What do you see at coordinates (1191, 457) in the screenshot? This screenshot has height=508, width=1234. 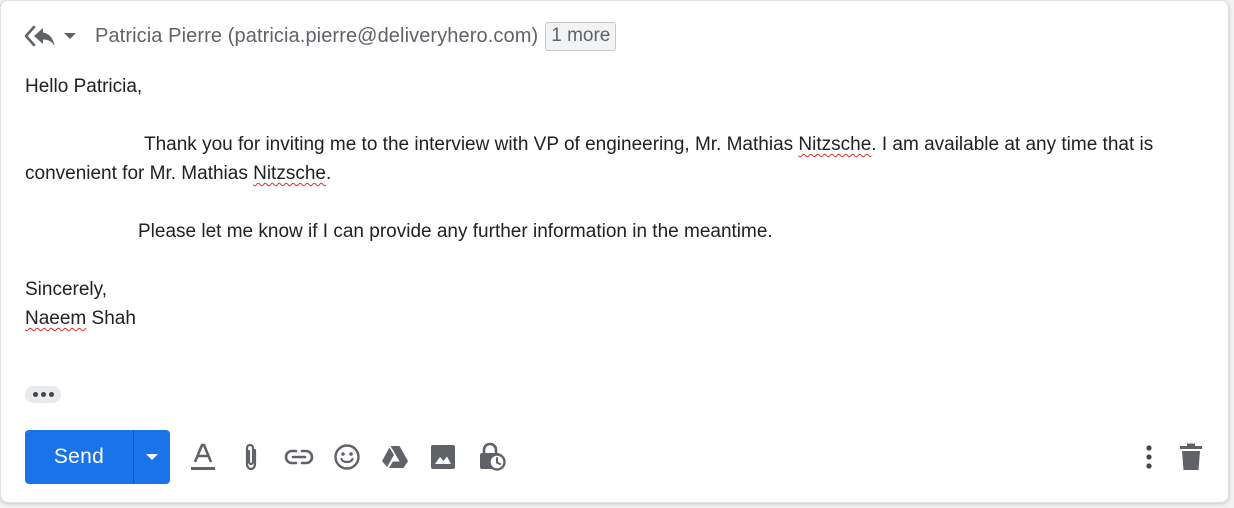 I see `delete-icon` at bounding box center [1191, 457].